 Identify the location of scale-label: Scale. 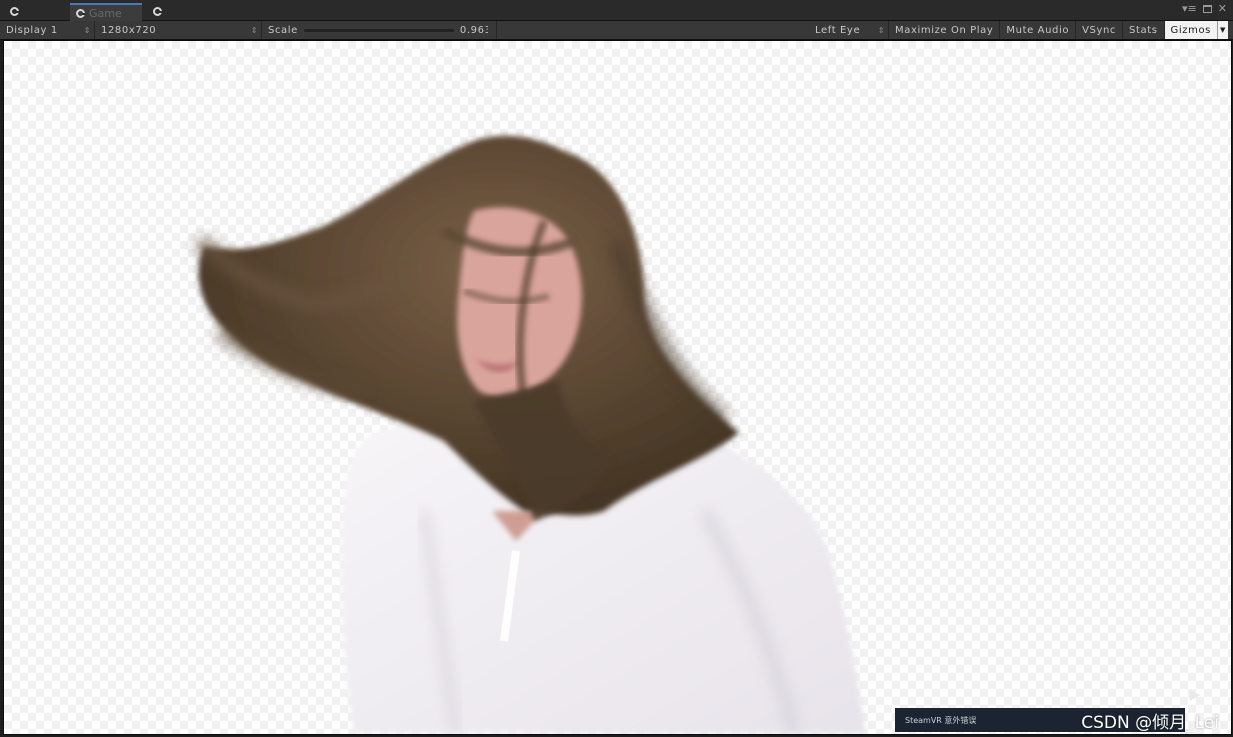
(283, 30).